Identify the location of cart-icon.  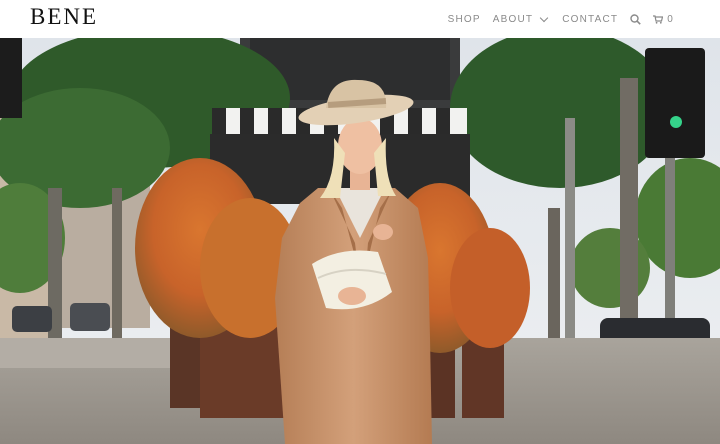
(658, 19).